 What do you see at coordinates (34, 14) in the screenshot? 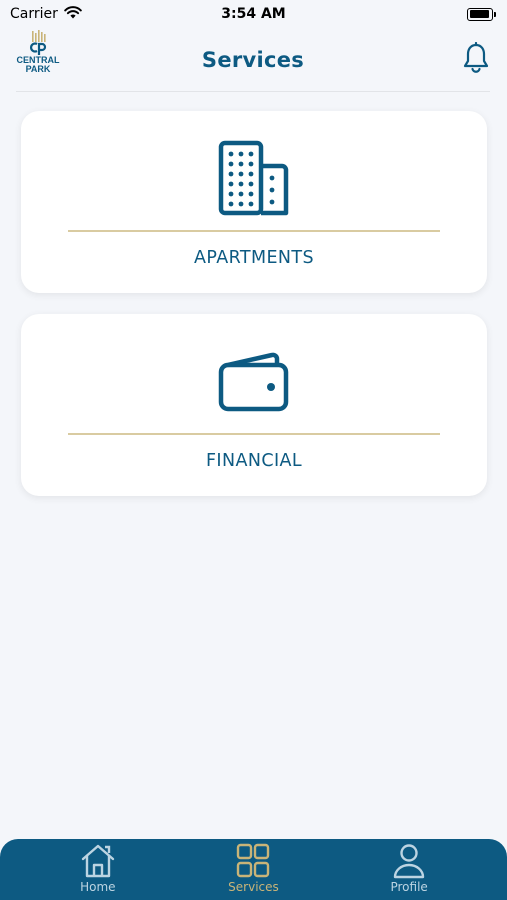
I see `carrier-label: Carrier` at bounding box center [34, 14].